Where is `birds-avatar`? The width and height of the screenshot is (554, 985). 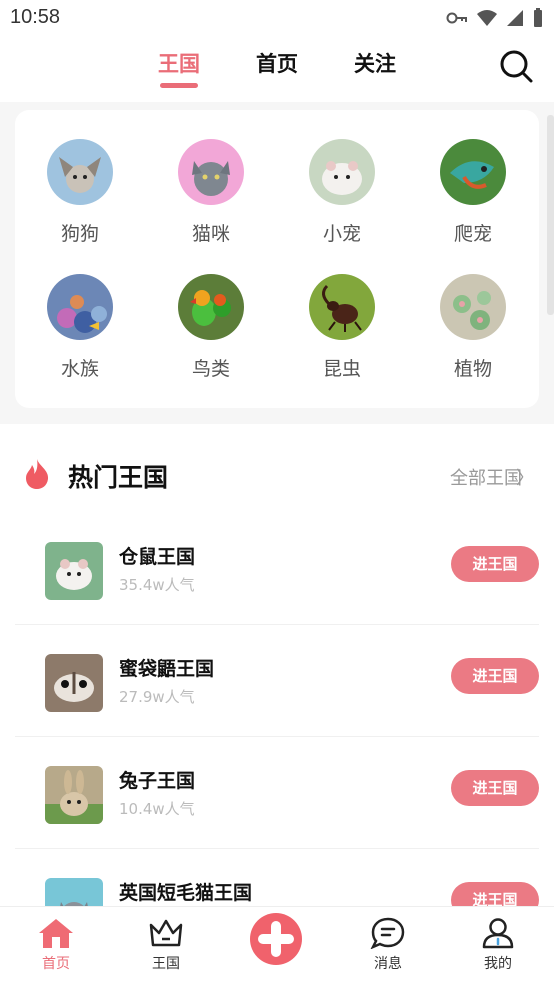
birds-avatar is located at coordinates (211, 307).